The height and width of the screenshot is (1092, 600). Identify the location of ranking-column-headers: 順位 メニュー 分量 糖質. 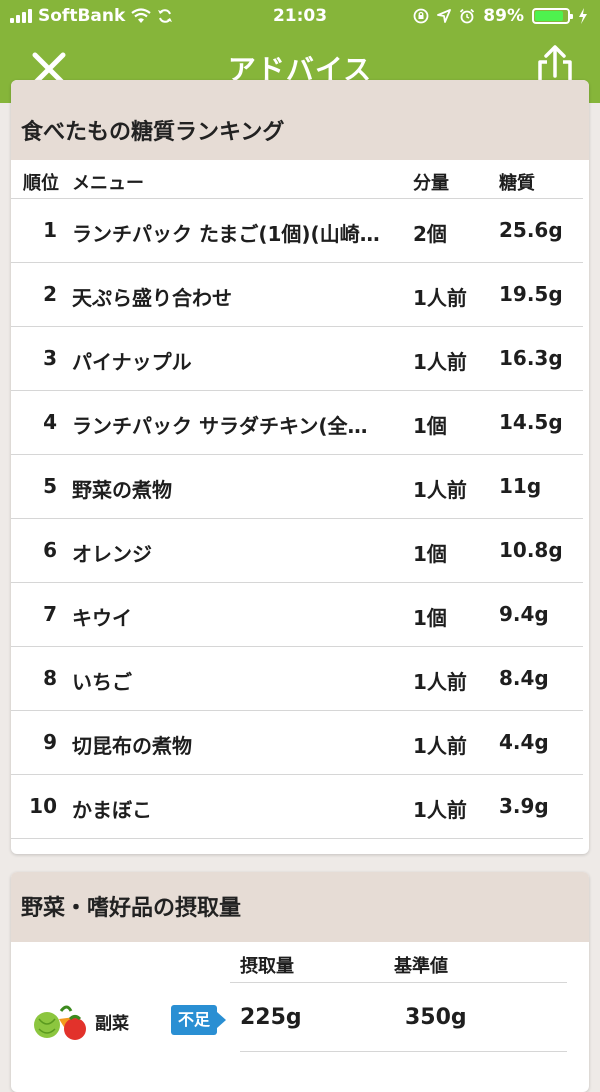
(297, 179).